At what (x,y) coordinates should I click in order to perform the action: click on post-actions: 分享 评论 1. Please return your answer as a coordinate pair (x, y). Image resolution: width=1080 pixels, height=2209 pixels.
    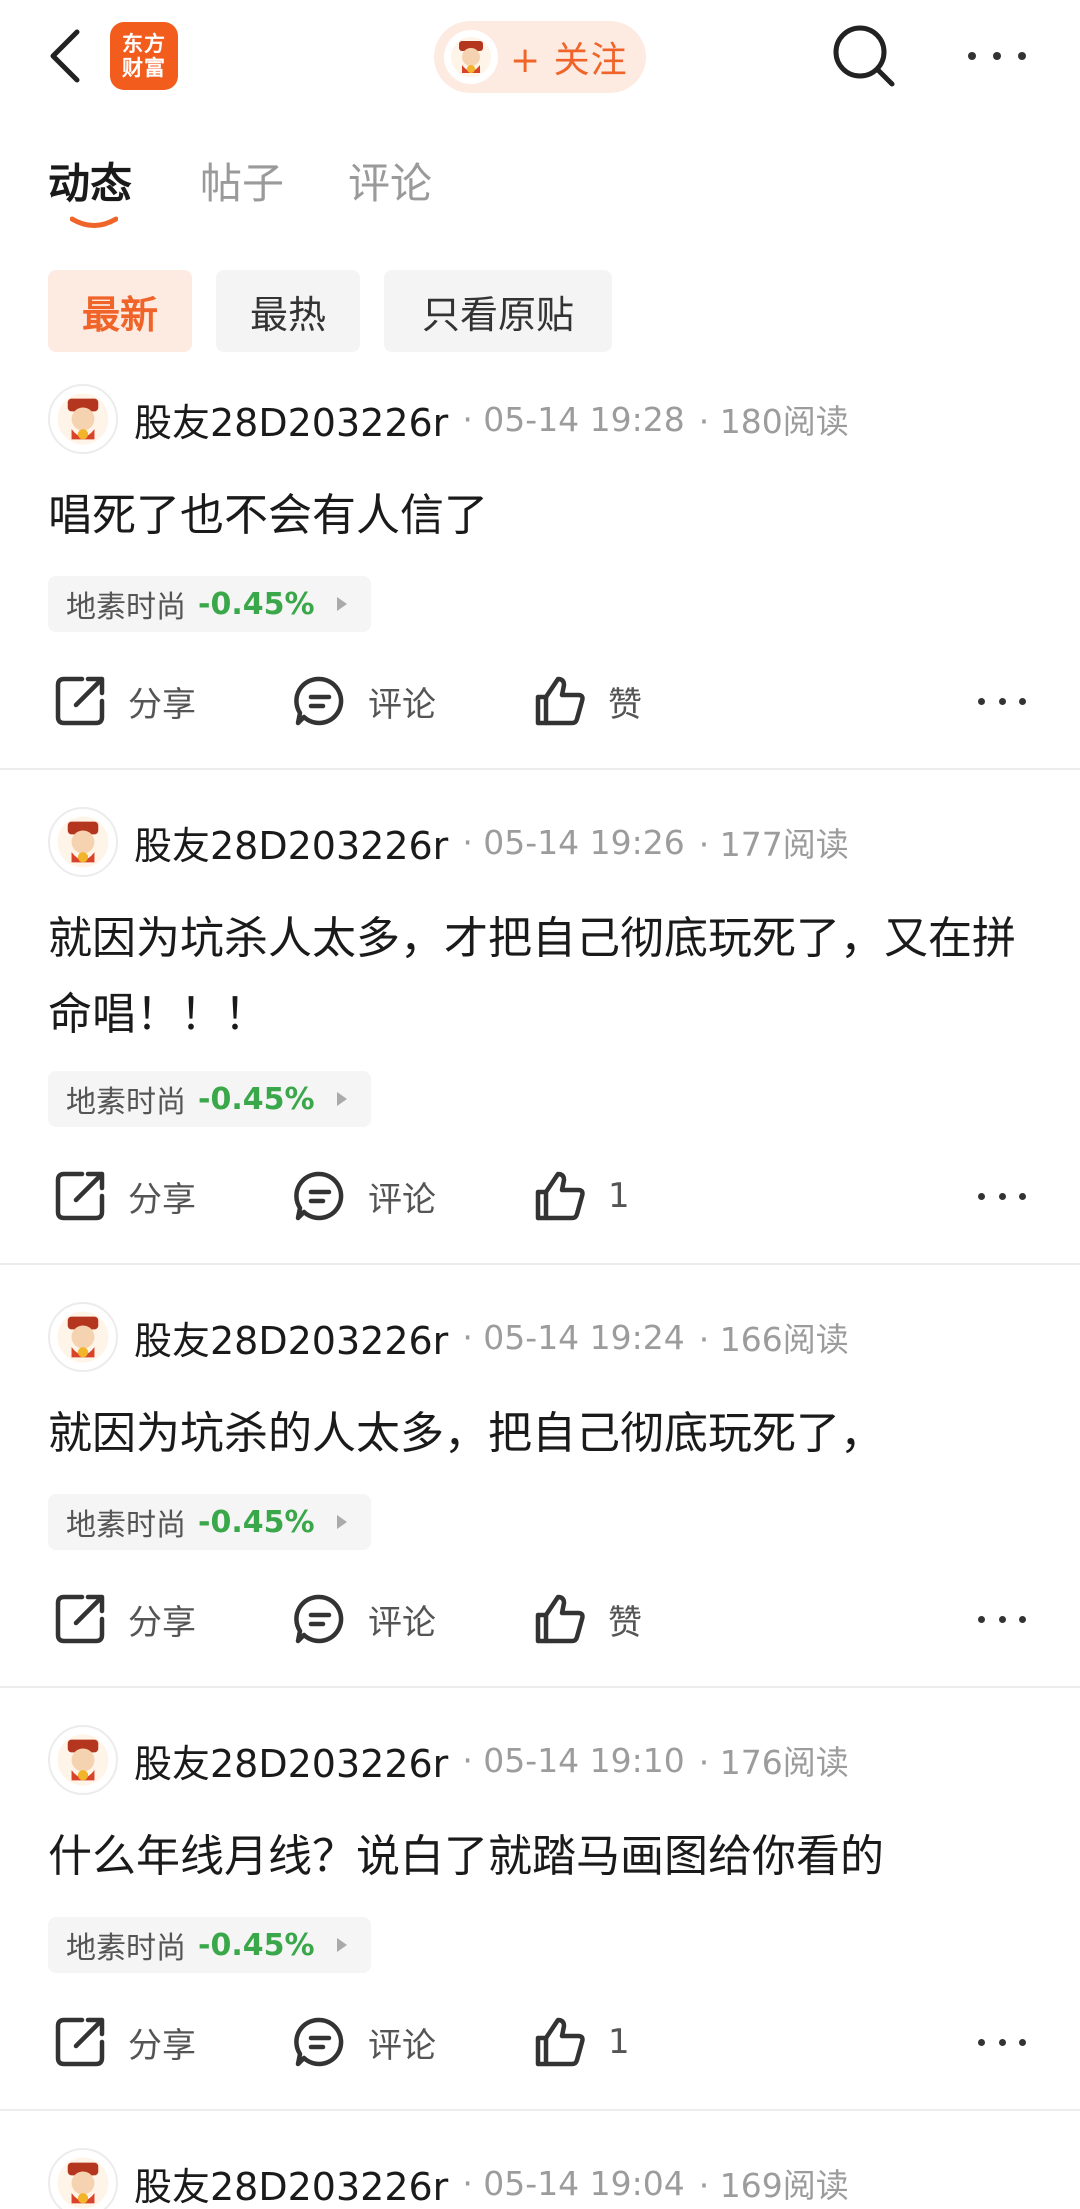
    Looking at the image, I should click on (540, 1196).